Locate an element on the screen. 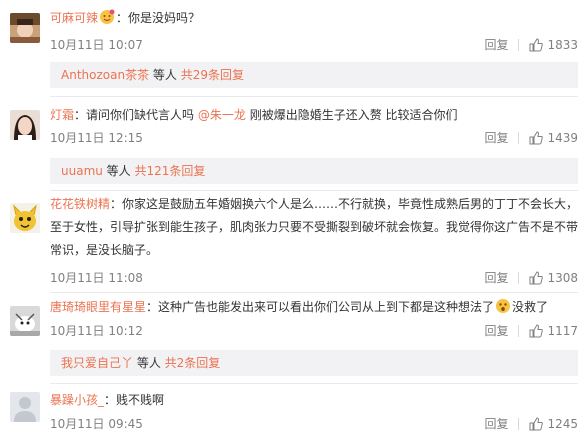 This screenshot has height=439, width=588. comment-meta: 10月11日 09:45 回复 1245 is located at coordinates (314, 423).